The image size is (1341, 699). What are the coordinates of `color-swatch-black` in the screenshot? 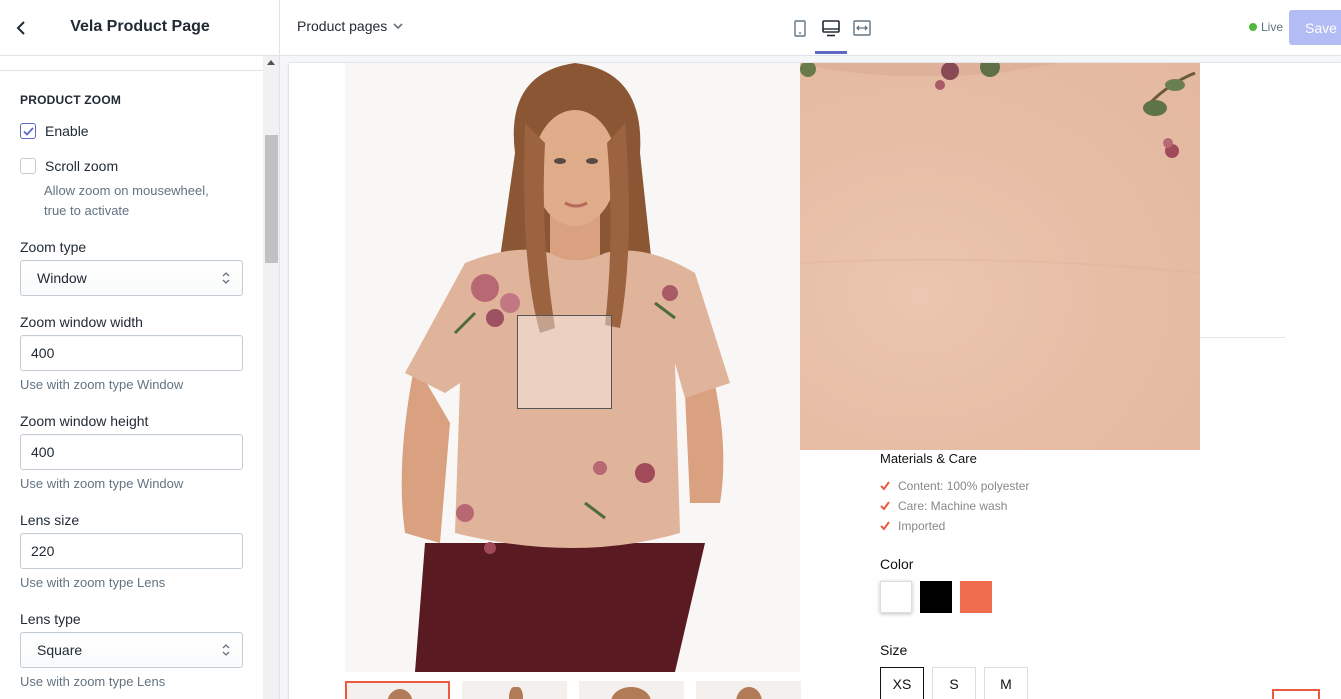 It's located at (936, 597).